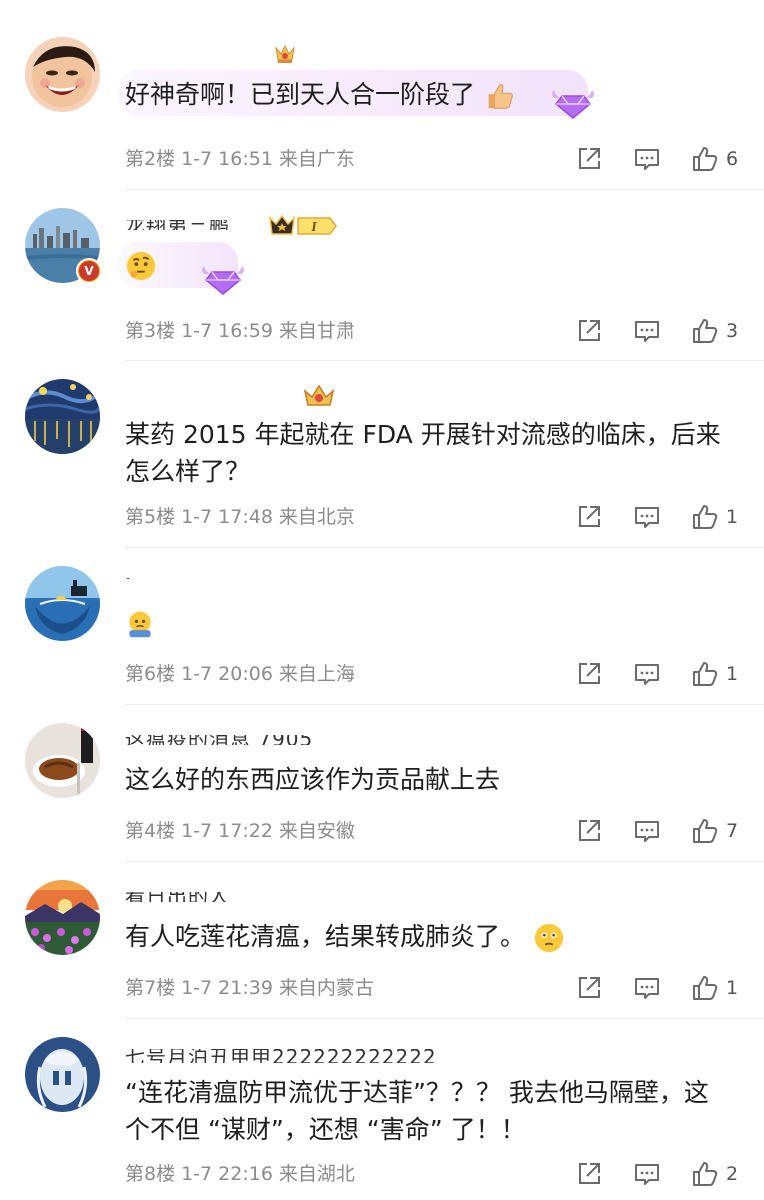 This screenshot has height=1200, width=764. I want to click on comment-location: 来自安徽, so click(316, 831).